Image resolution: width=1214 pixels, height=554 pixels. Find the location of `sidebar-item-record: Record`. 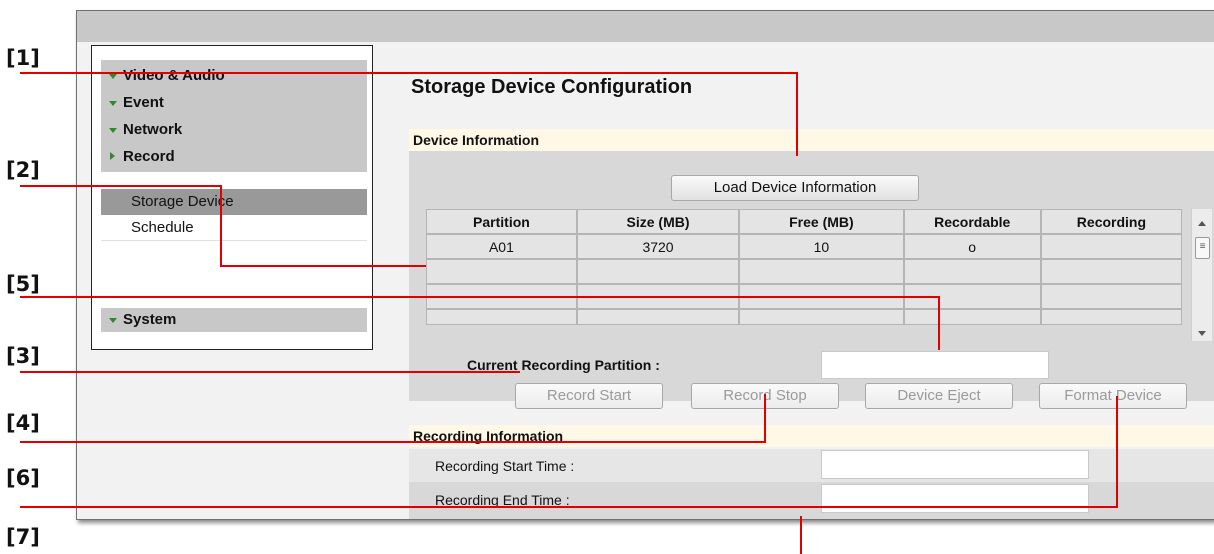

sidebar-item-record: Record is located at coordinates (138, 157).